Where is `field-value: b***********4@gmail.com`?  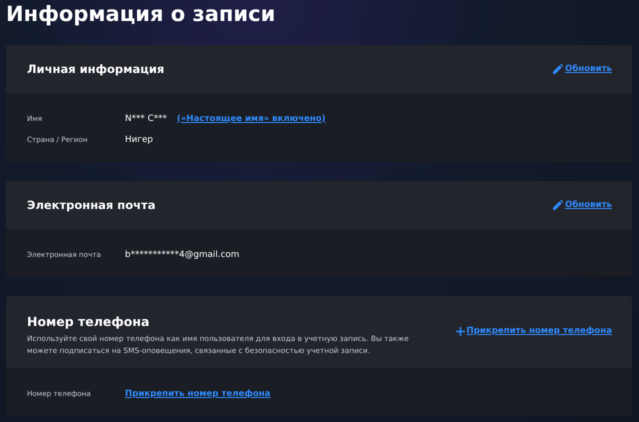 field-value: b***********4@gmail.com is located at coordinates (182, 255).